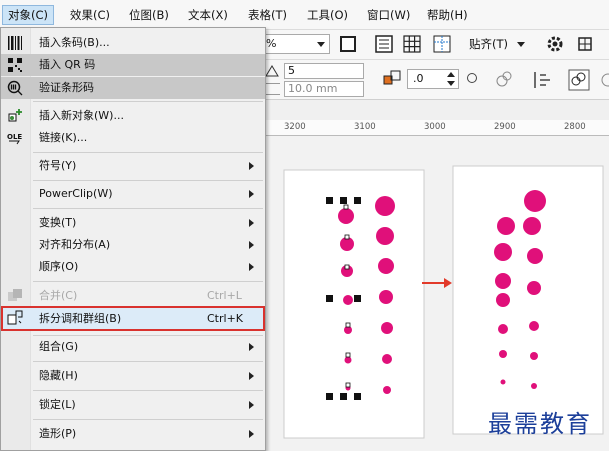 Image resolution: width=609 pixels, height=451 pixels. I want to click on ole-link-icon: OLE, so click(14, 139).